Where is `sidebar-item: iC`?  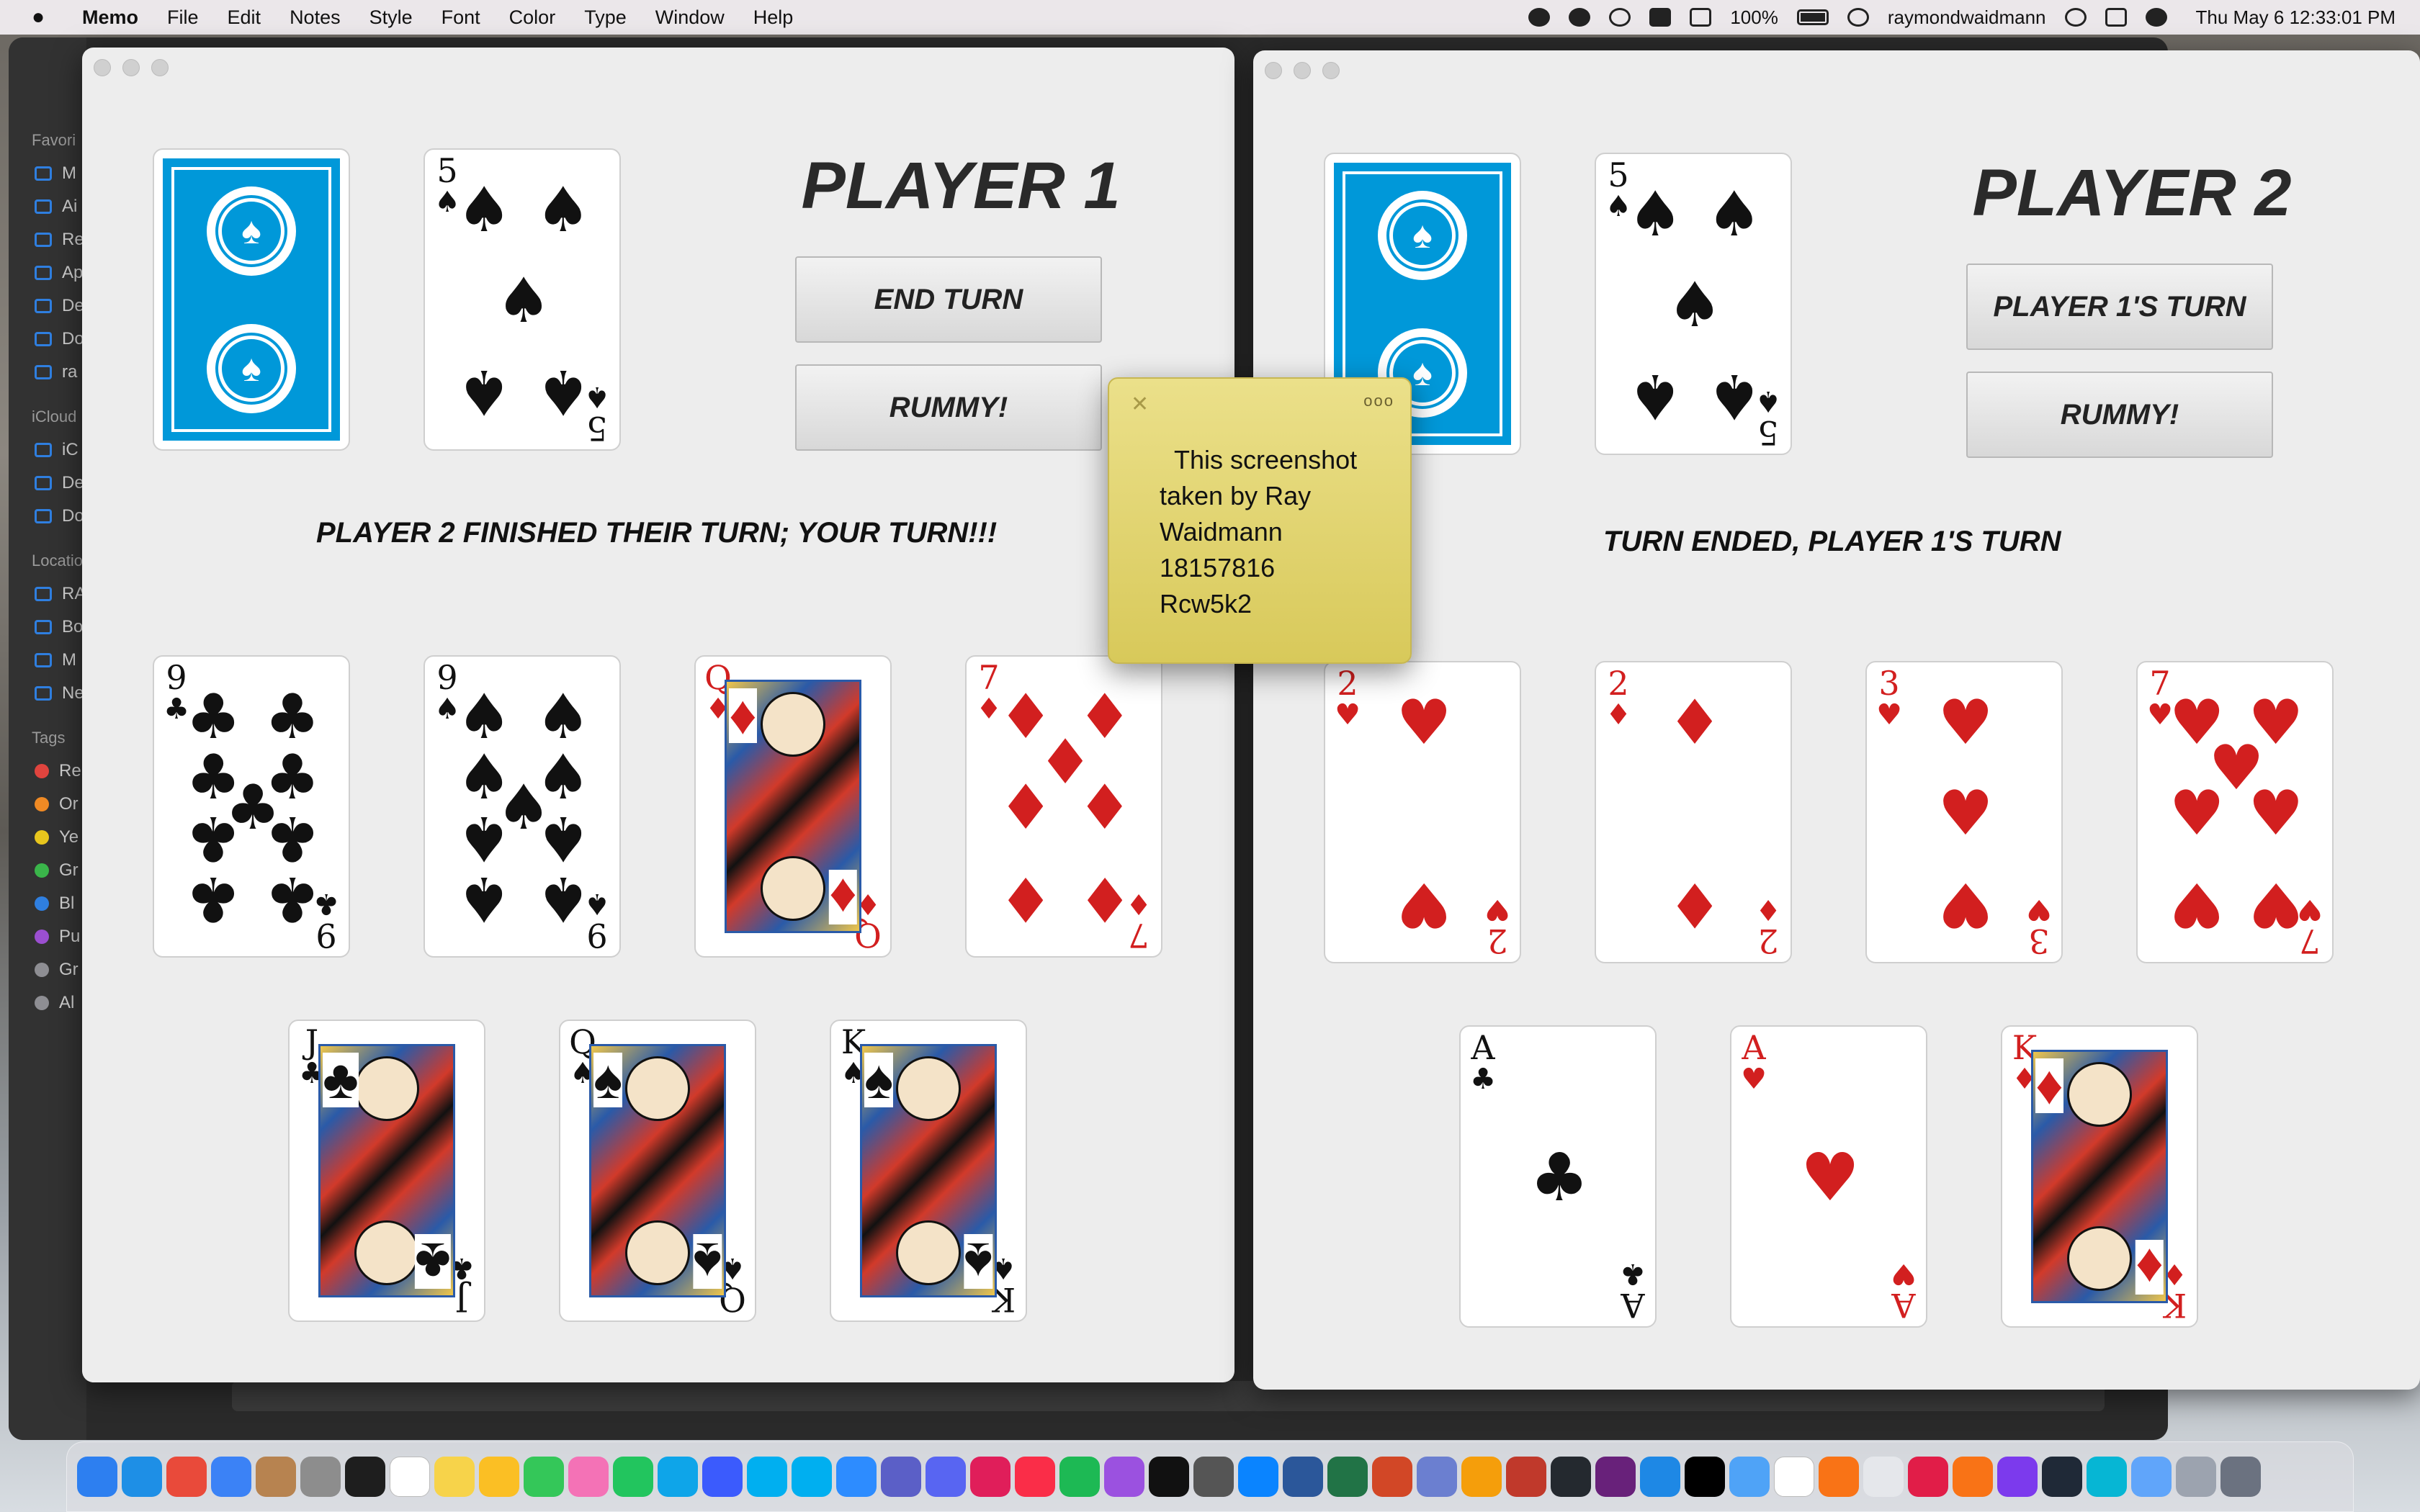
sidebar-item: iC is located at coordinates (47, 450).